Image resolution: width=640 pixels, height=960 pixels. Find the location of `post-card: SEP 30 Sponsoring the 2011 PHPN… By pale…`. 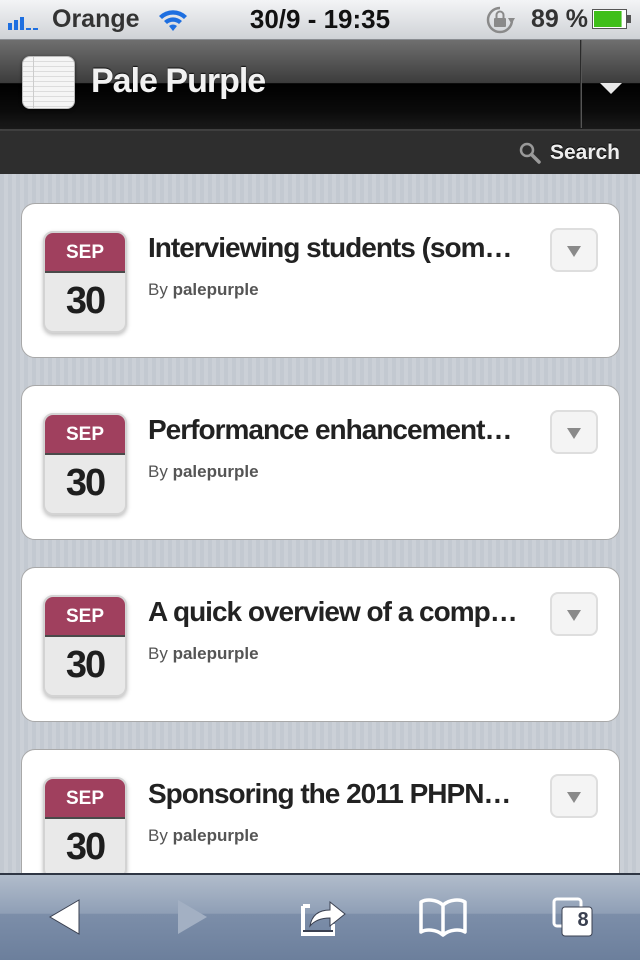

post-card: SEP 30 Sponsoring the 2011 PHPN… By pale… is located at coordinates (320, 811).